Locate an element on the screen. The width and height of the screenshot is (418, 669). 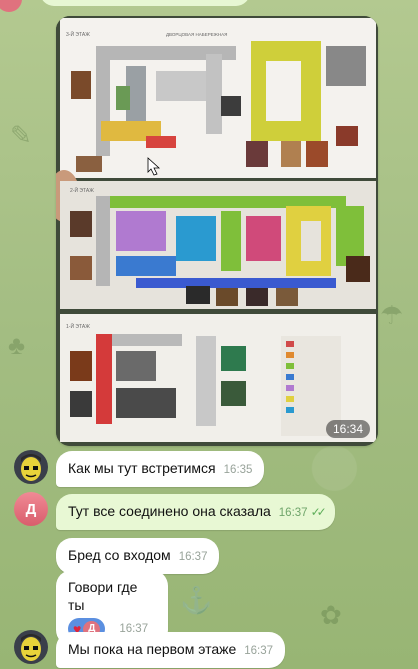
wallpaper-doodle-icon: ✿ is located at coordinates (331, 615).